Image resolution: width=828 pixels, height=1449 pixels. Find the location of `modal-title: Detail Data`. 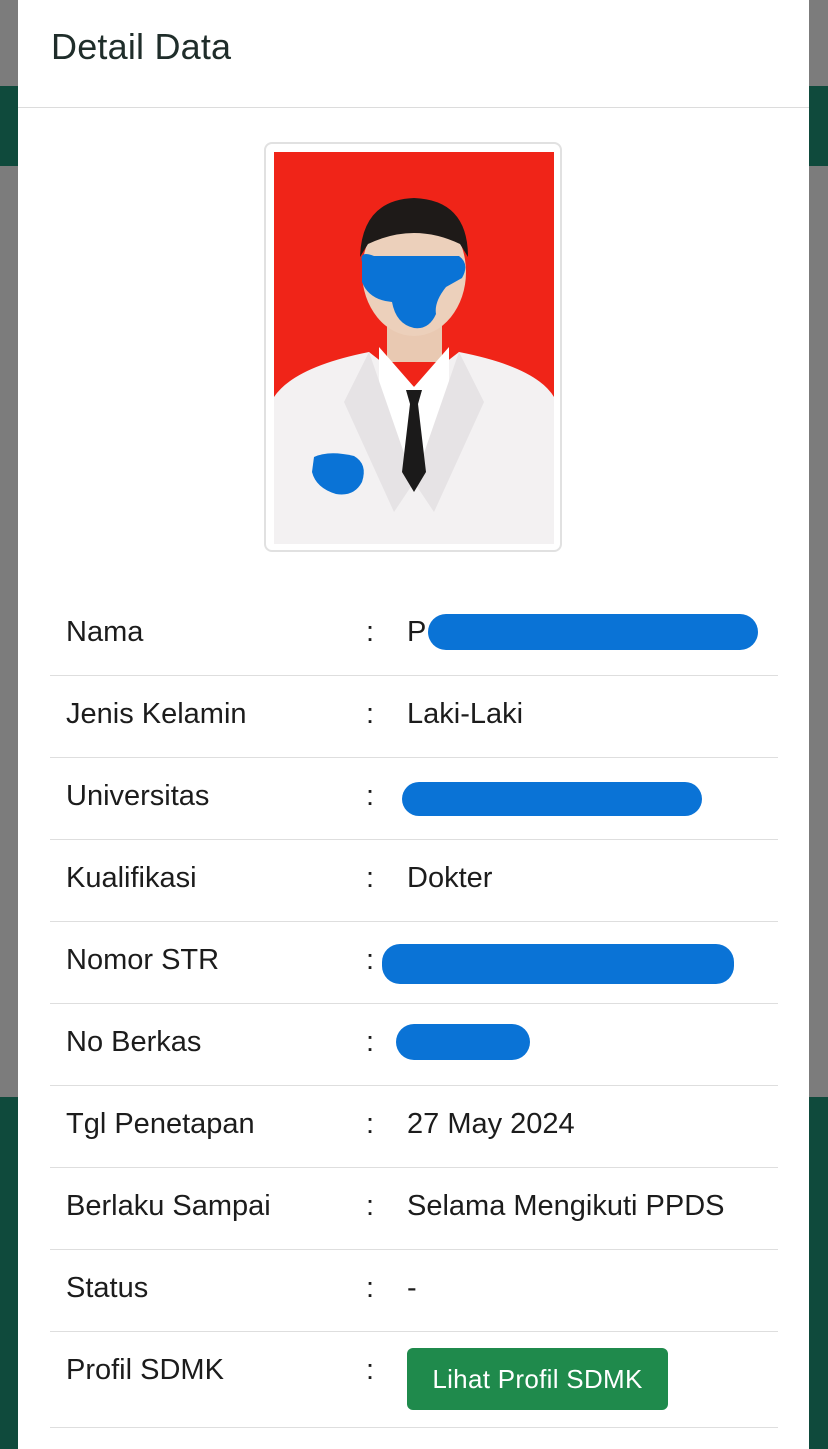

modal-title: Detail Data is located at coordinates (141, 46).